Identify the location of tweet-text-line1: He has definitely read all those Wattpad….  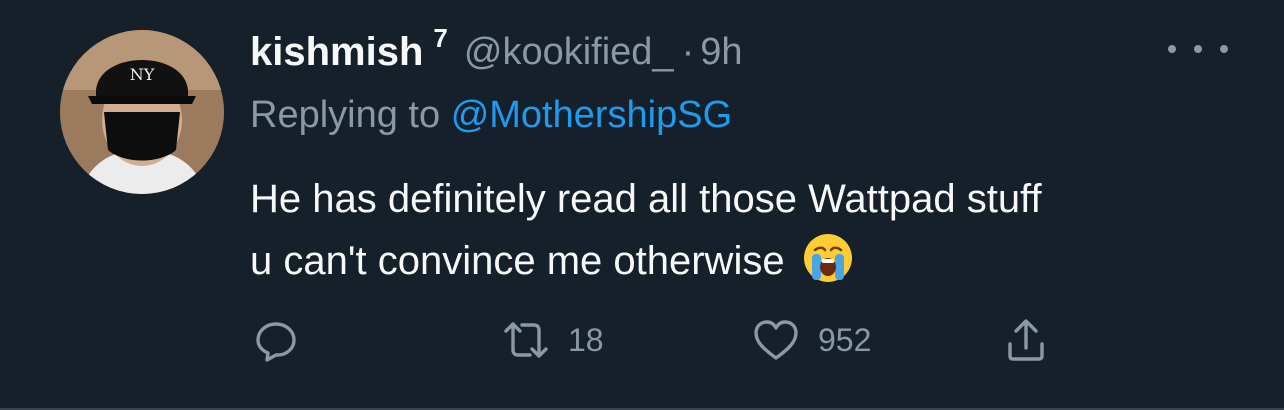
(646, 199).